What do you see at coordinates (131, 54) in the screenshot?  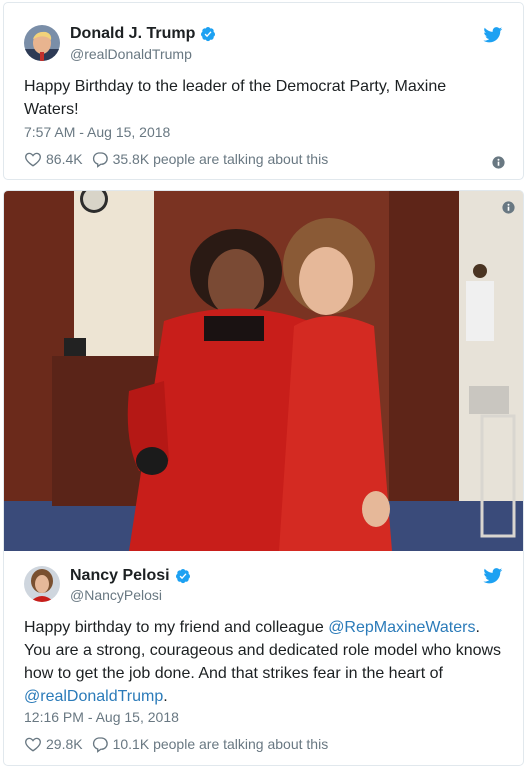 I see `handle: @realDonaldTrump` at bounding box center [131, 54].